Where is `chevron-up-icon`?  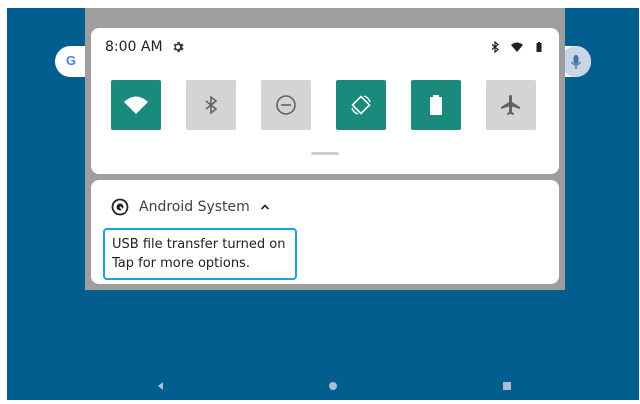
chevron-up-icon is located at coordinates (265, 207).